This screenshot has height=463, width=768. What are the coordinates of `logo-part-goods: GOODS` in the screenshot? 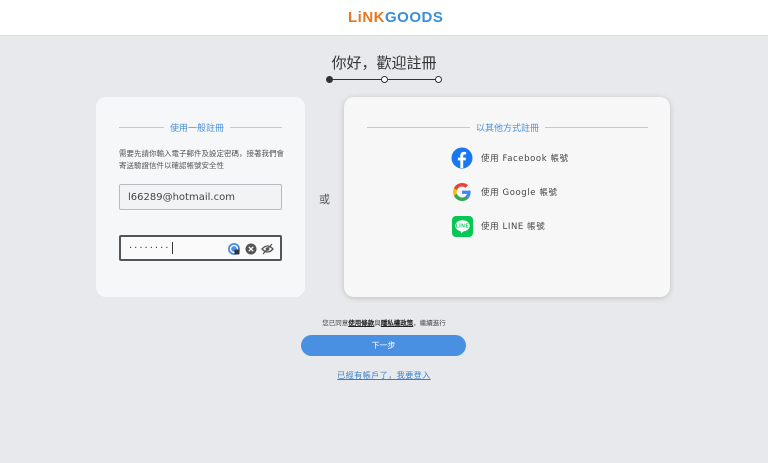 It's located at (414, 17).